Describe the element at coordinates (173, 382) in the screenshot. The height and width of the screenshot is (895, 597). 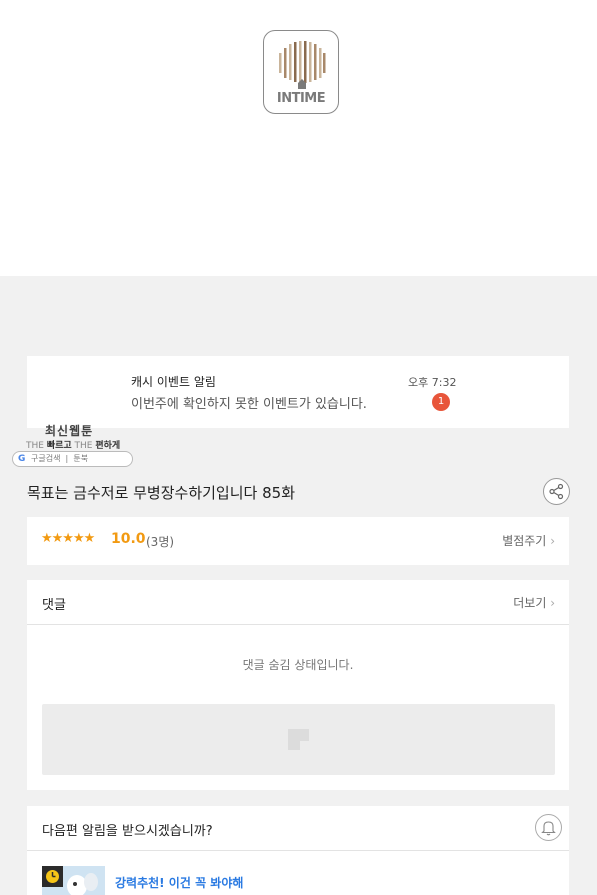
I see `notification-title: 캐시 이벤트 알림` at that location.